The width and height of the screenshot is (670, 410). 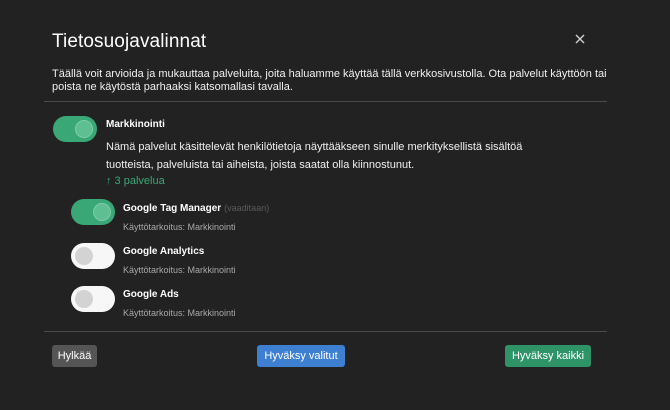 I want to click on services-toggle-link: ↑ 3 palvelua, so click(x=135, y=181).